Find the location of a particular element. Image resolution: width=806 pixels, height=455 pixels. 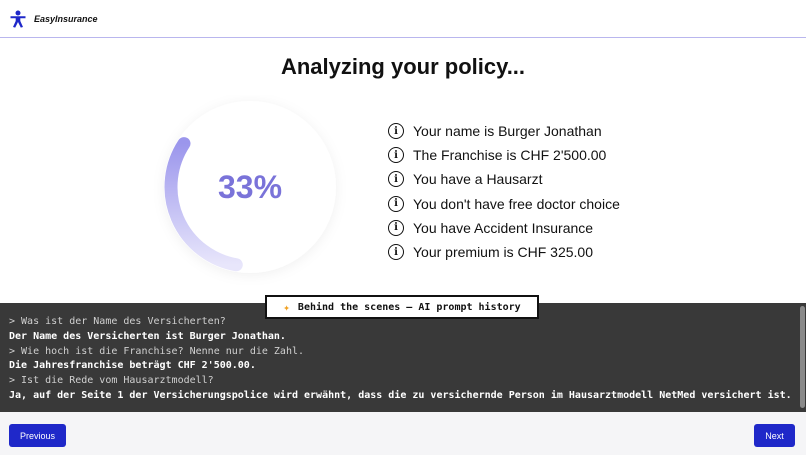

footer-bar is located at coordinates (403, 433).